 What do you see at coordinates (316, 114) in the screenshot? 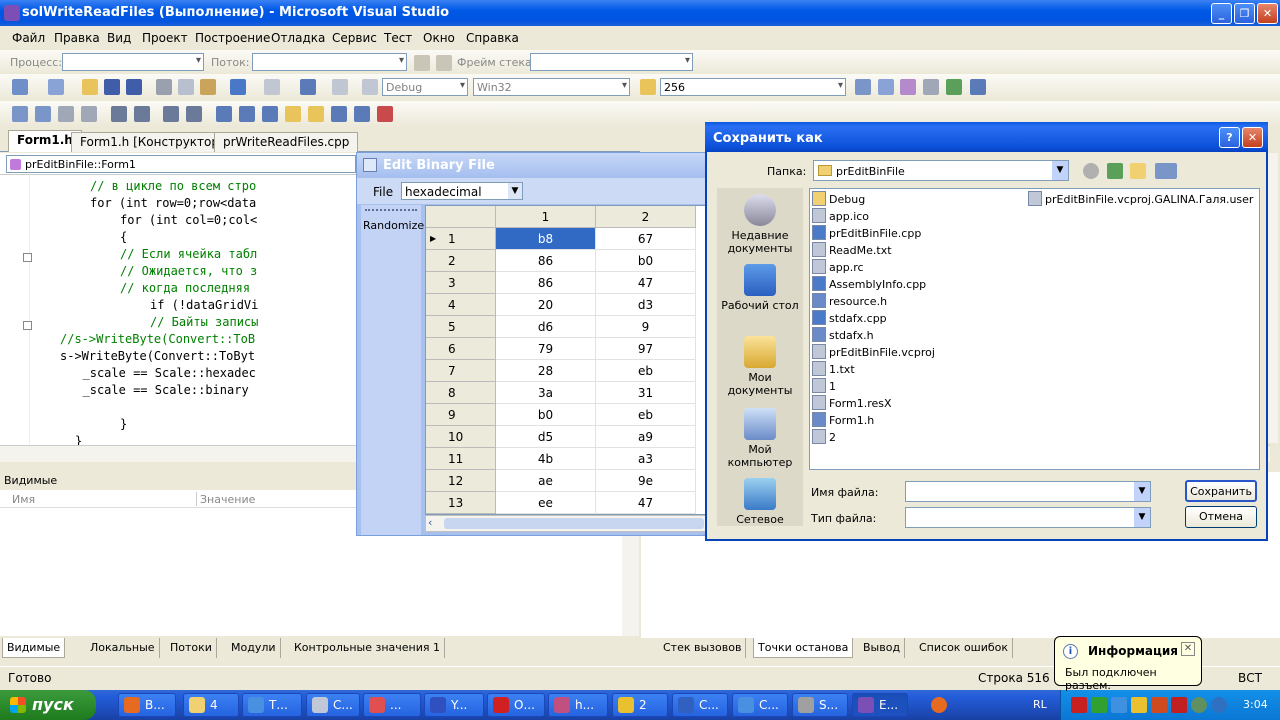
I see `next-folder-bookmark-icon` at bounding box center [316, 114].